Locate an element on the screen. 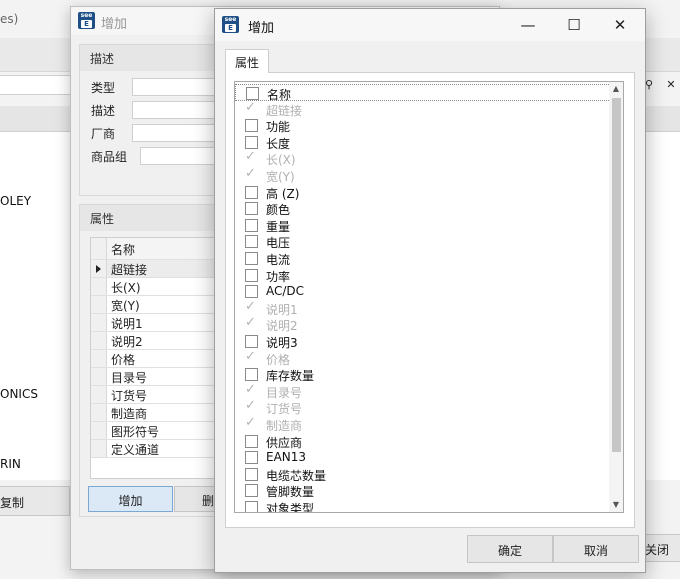 The image size is (680, 579). checklist-item-label: EAN13 is located at coordinates (286, 457).